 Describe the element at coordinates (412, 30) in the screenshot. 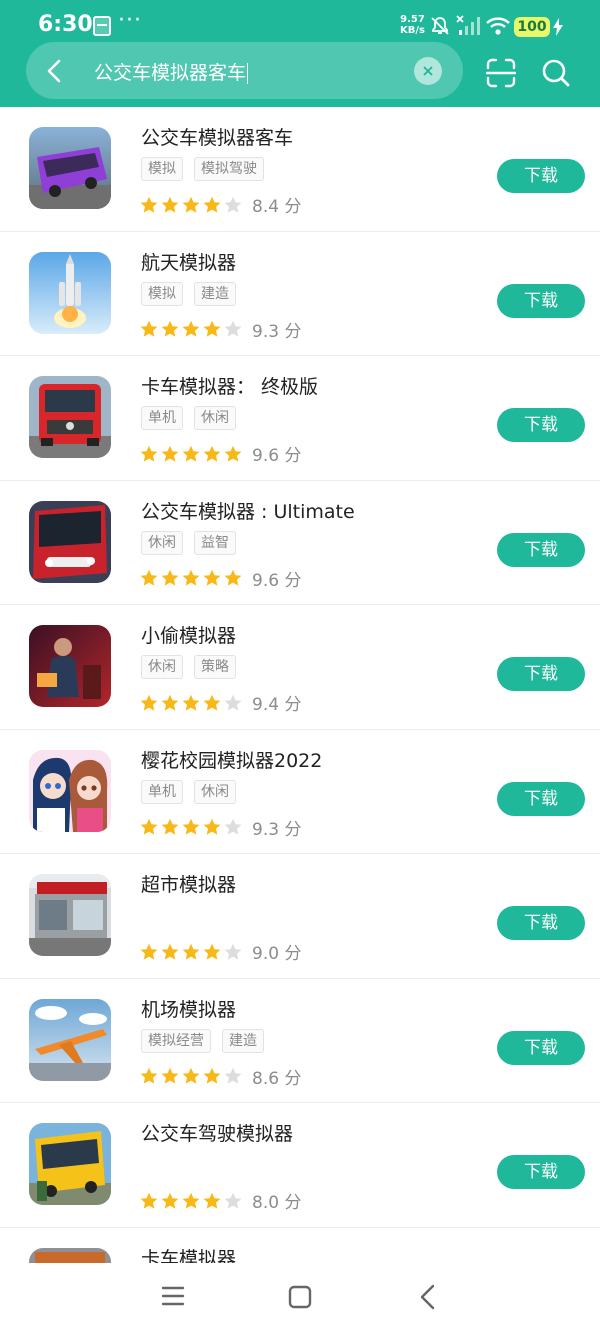

I see `network-speed-unit: KB/s` at that location.